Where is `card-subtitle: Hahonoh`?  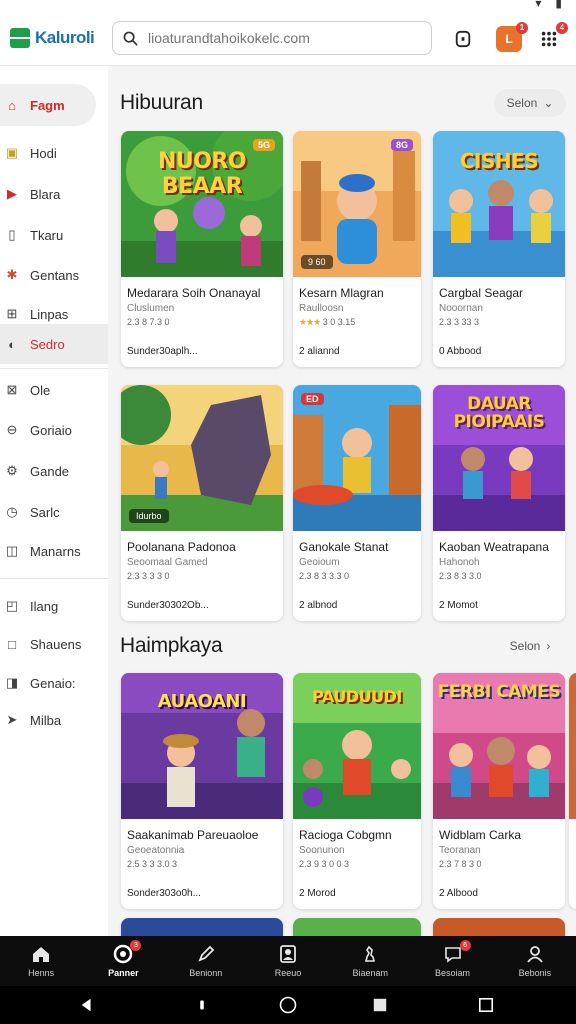 card-subtitle: Hahonoh is located at coordinates (459, 562).